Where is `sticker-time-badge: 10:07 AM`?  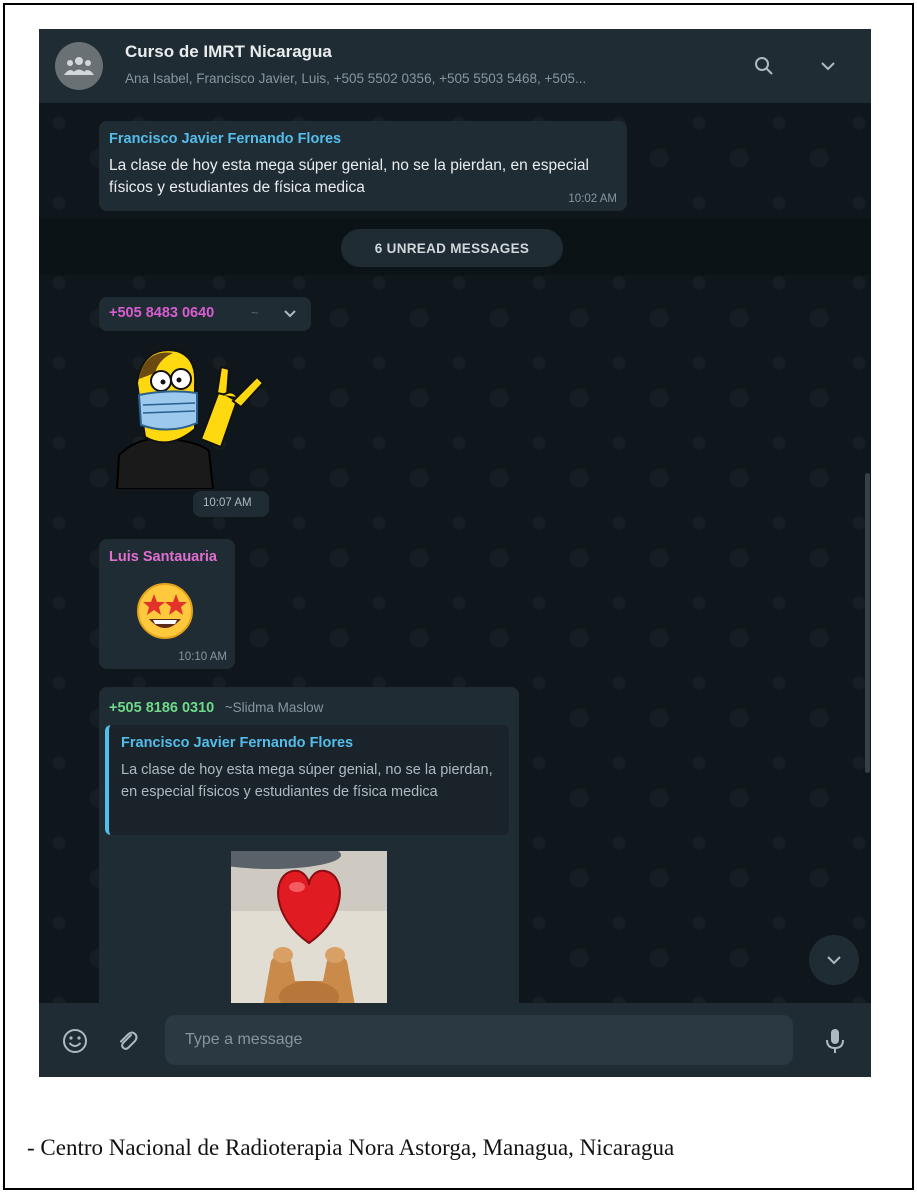 sticker-time-badge: 10:07 AM is located at coordinates (231, 504).